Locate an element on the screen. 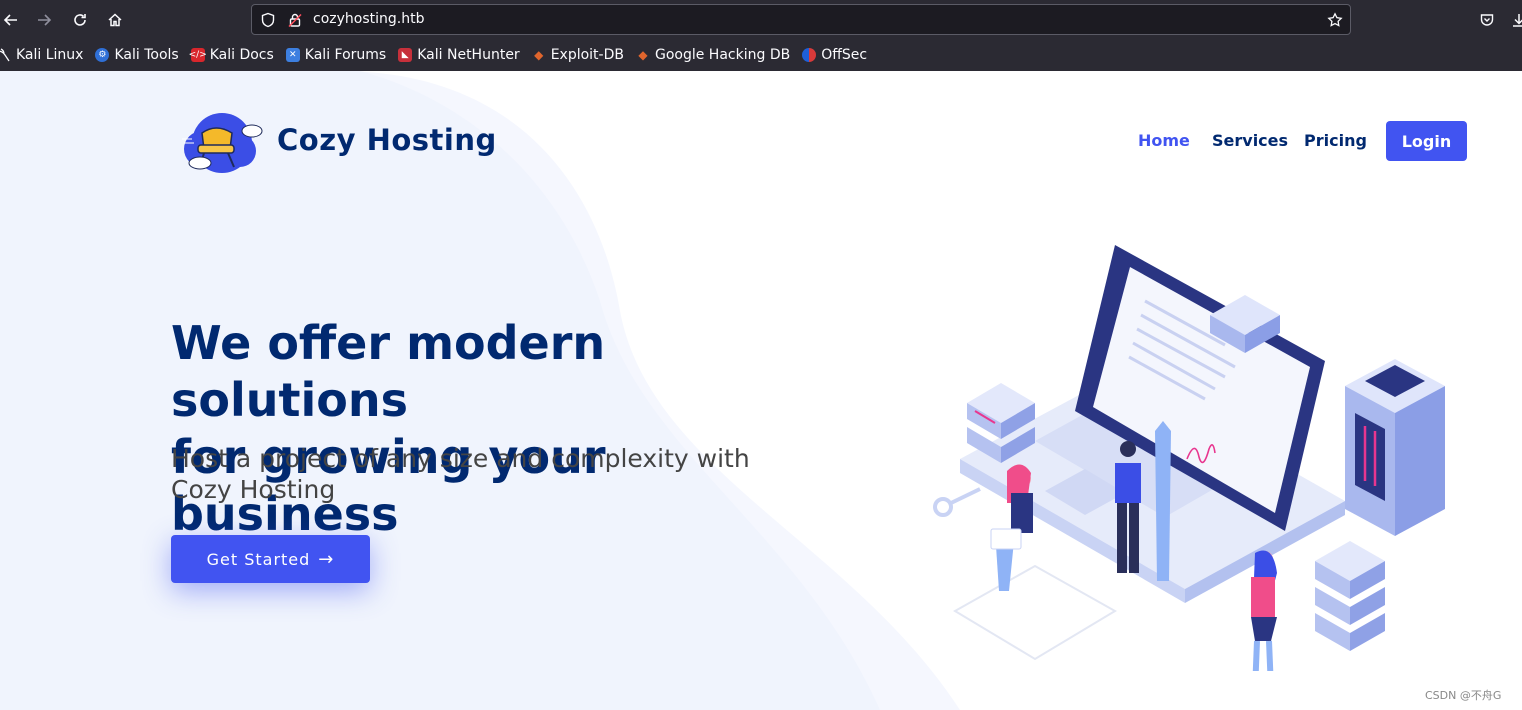 This screenshot has width=1522, height=710. insecure-lock-icon is located at coordinates (295, 20).